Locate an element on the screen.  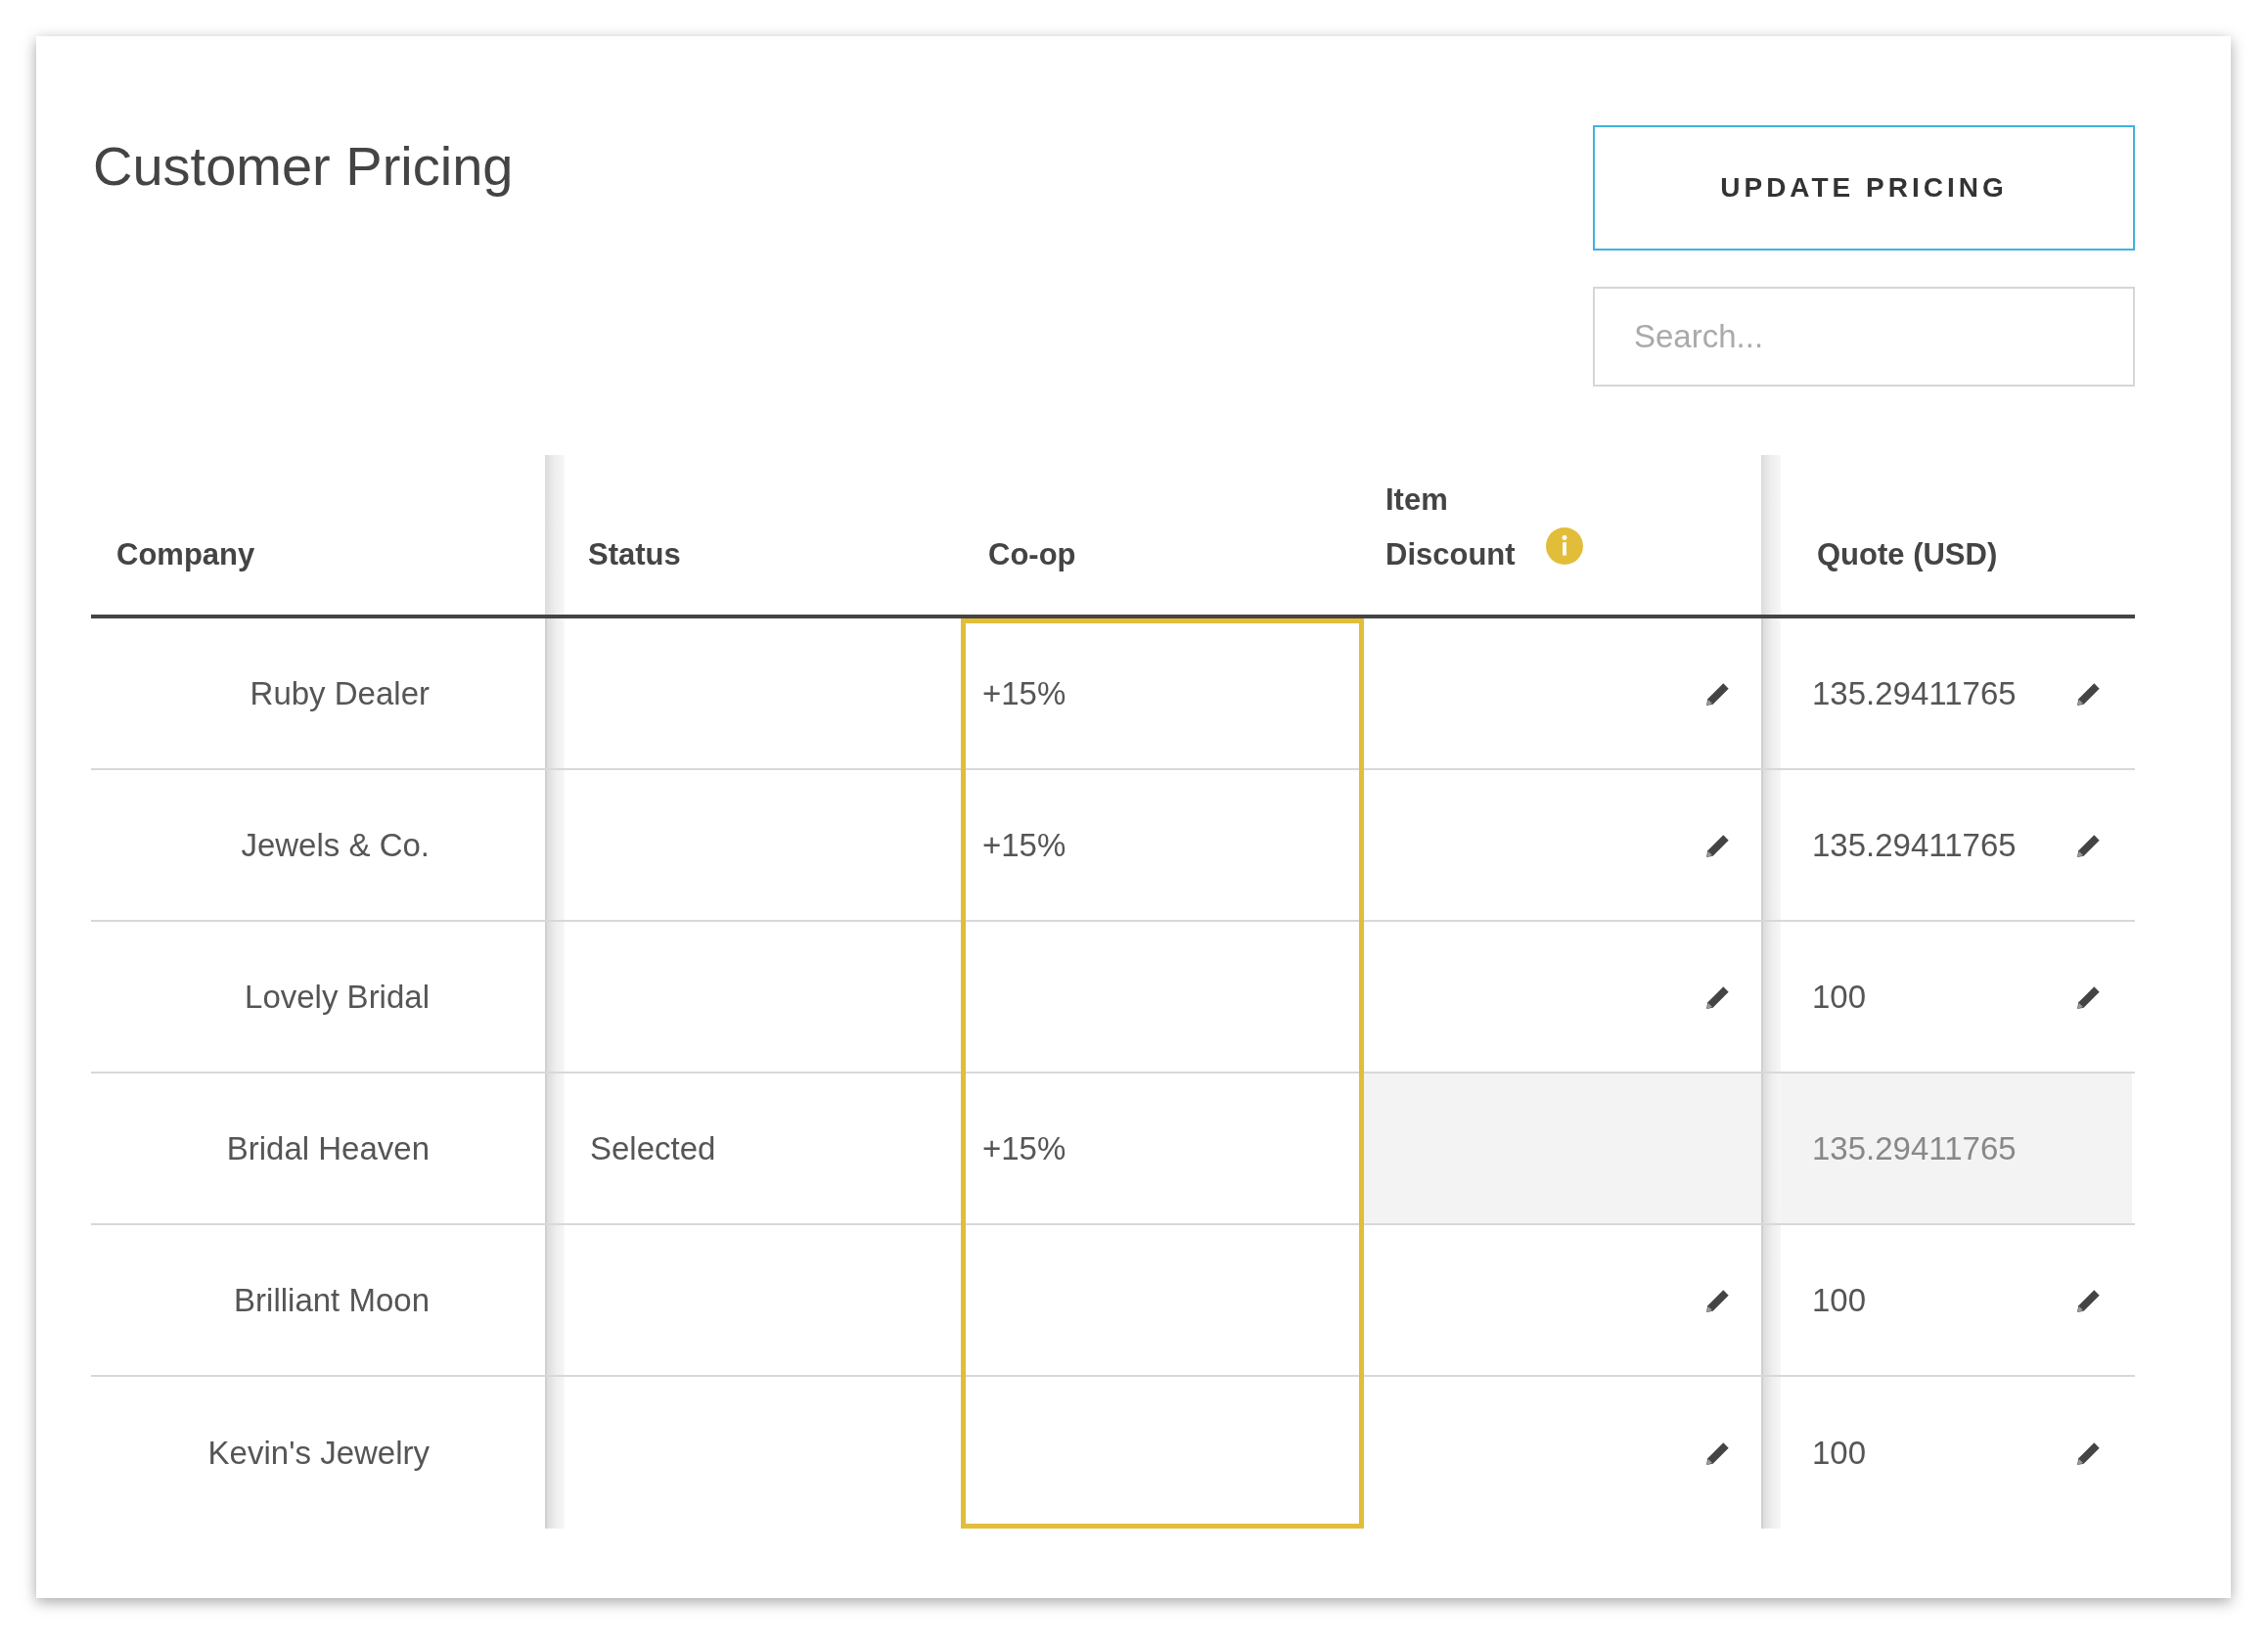
column-header: Co-op is located at coordinates (1032, 554).